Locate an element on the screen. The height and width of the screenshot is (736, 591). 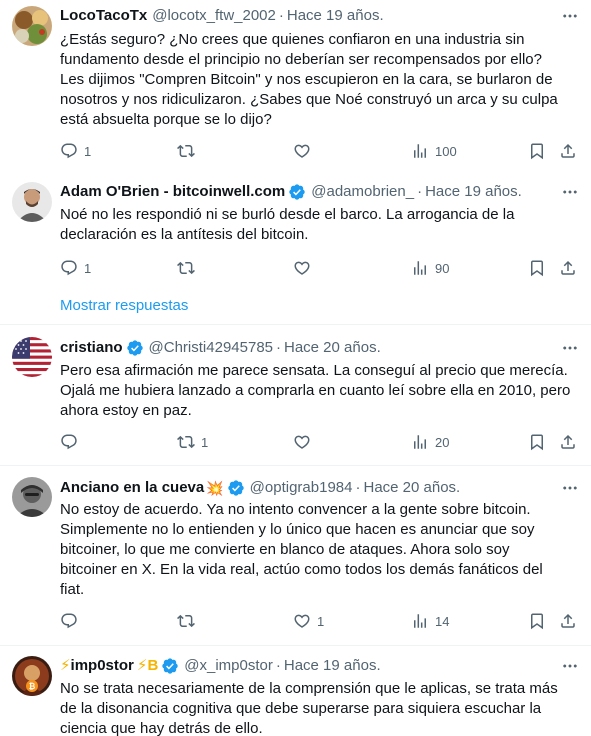
person-photo-avatar is located at coordinates (32, 202).